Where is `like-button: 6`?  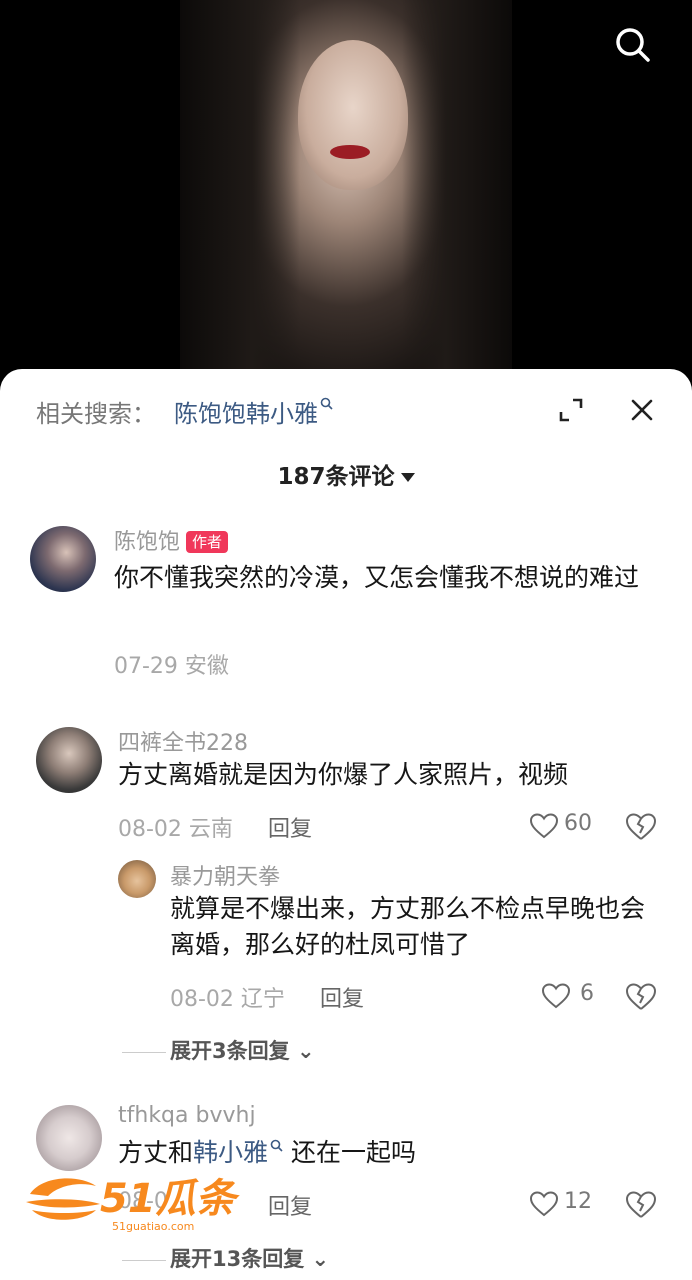
like-button: 6 is located at coordinates (572, 996).